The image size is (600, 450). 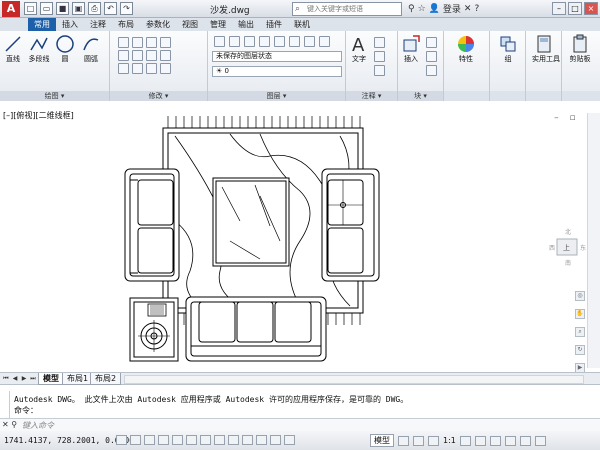 I want to click on move-icon, so click(x=123, y=42).